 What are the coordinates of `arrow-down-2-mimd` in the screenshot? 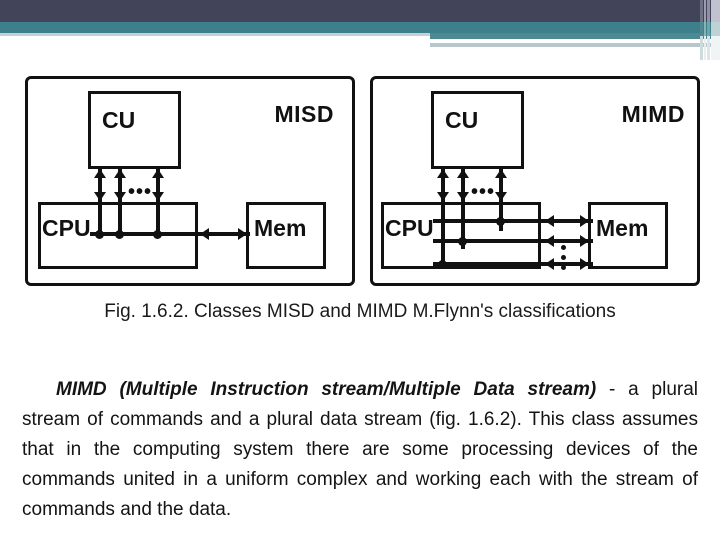 It's located at (463, 196).